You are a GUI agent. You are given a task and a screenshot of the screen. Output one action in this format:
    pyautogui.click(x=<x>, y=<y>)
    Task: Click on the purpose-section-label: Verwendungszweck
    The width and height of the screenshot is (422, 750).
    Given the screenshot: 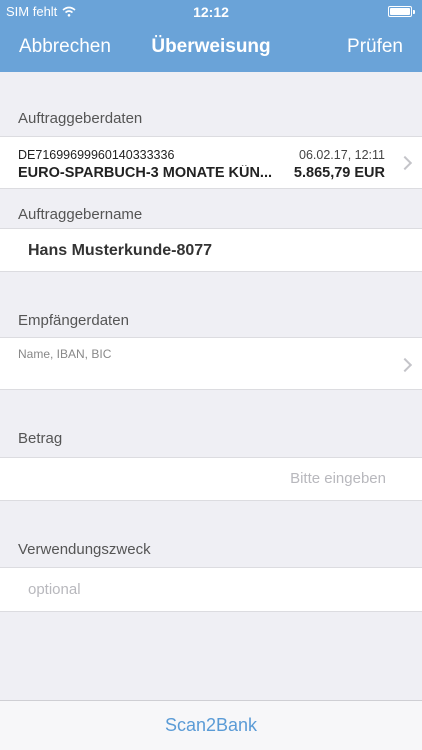 What is the action you would take?
    pyautogui.click(x=84, y=549)
    